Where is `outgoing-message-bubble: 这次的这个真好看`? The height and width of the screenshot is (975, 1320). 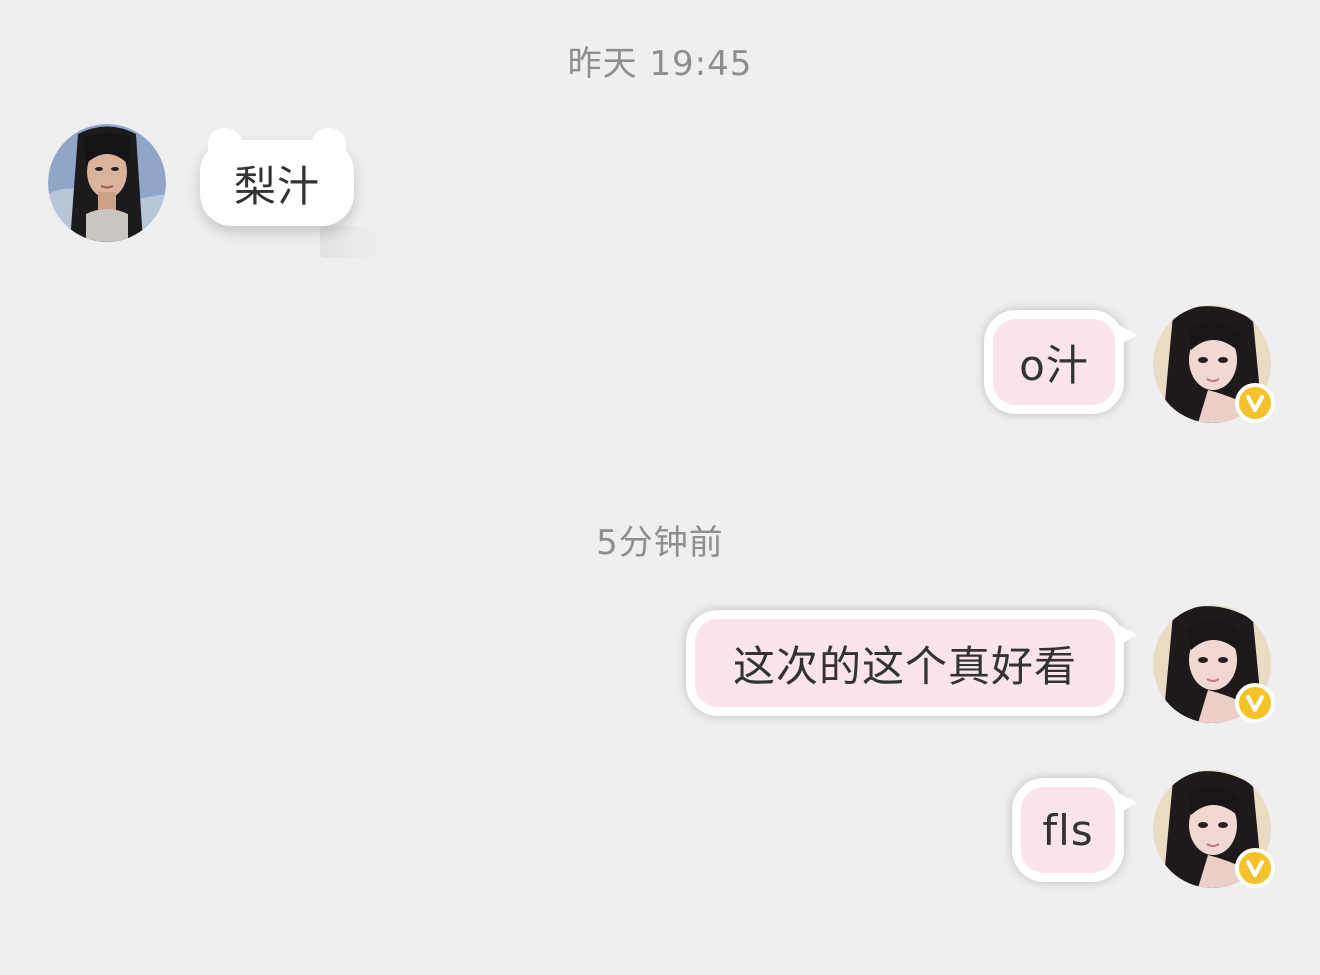 outgoing-message-bubble: 这次的这个真好看 is located at coordinates (911, 663).